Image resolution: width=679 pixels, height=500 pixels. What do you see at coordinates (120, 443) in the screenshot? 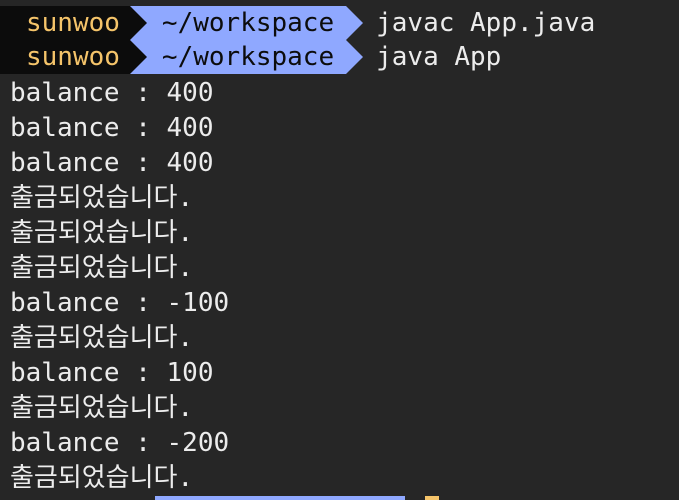
I see `output-line: balance : -200` at bounding box center [120, 443].